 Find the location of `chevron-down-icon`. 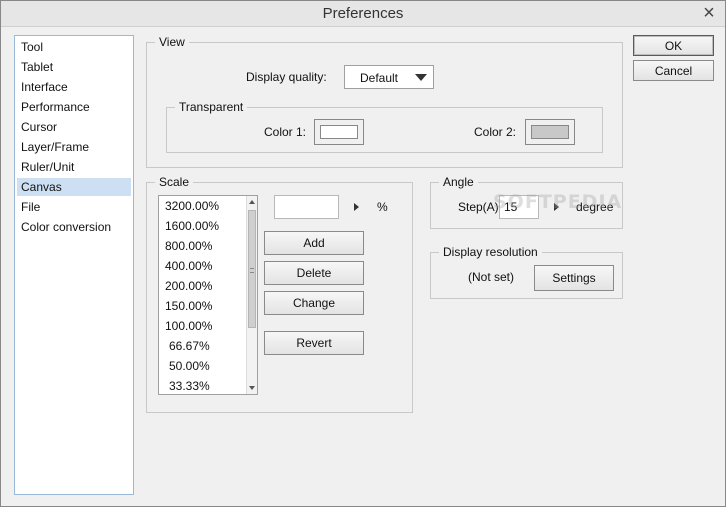

chevron-down-icon is located at coordinates (421, 77).